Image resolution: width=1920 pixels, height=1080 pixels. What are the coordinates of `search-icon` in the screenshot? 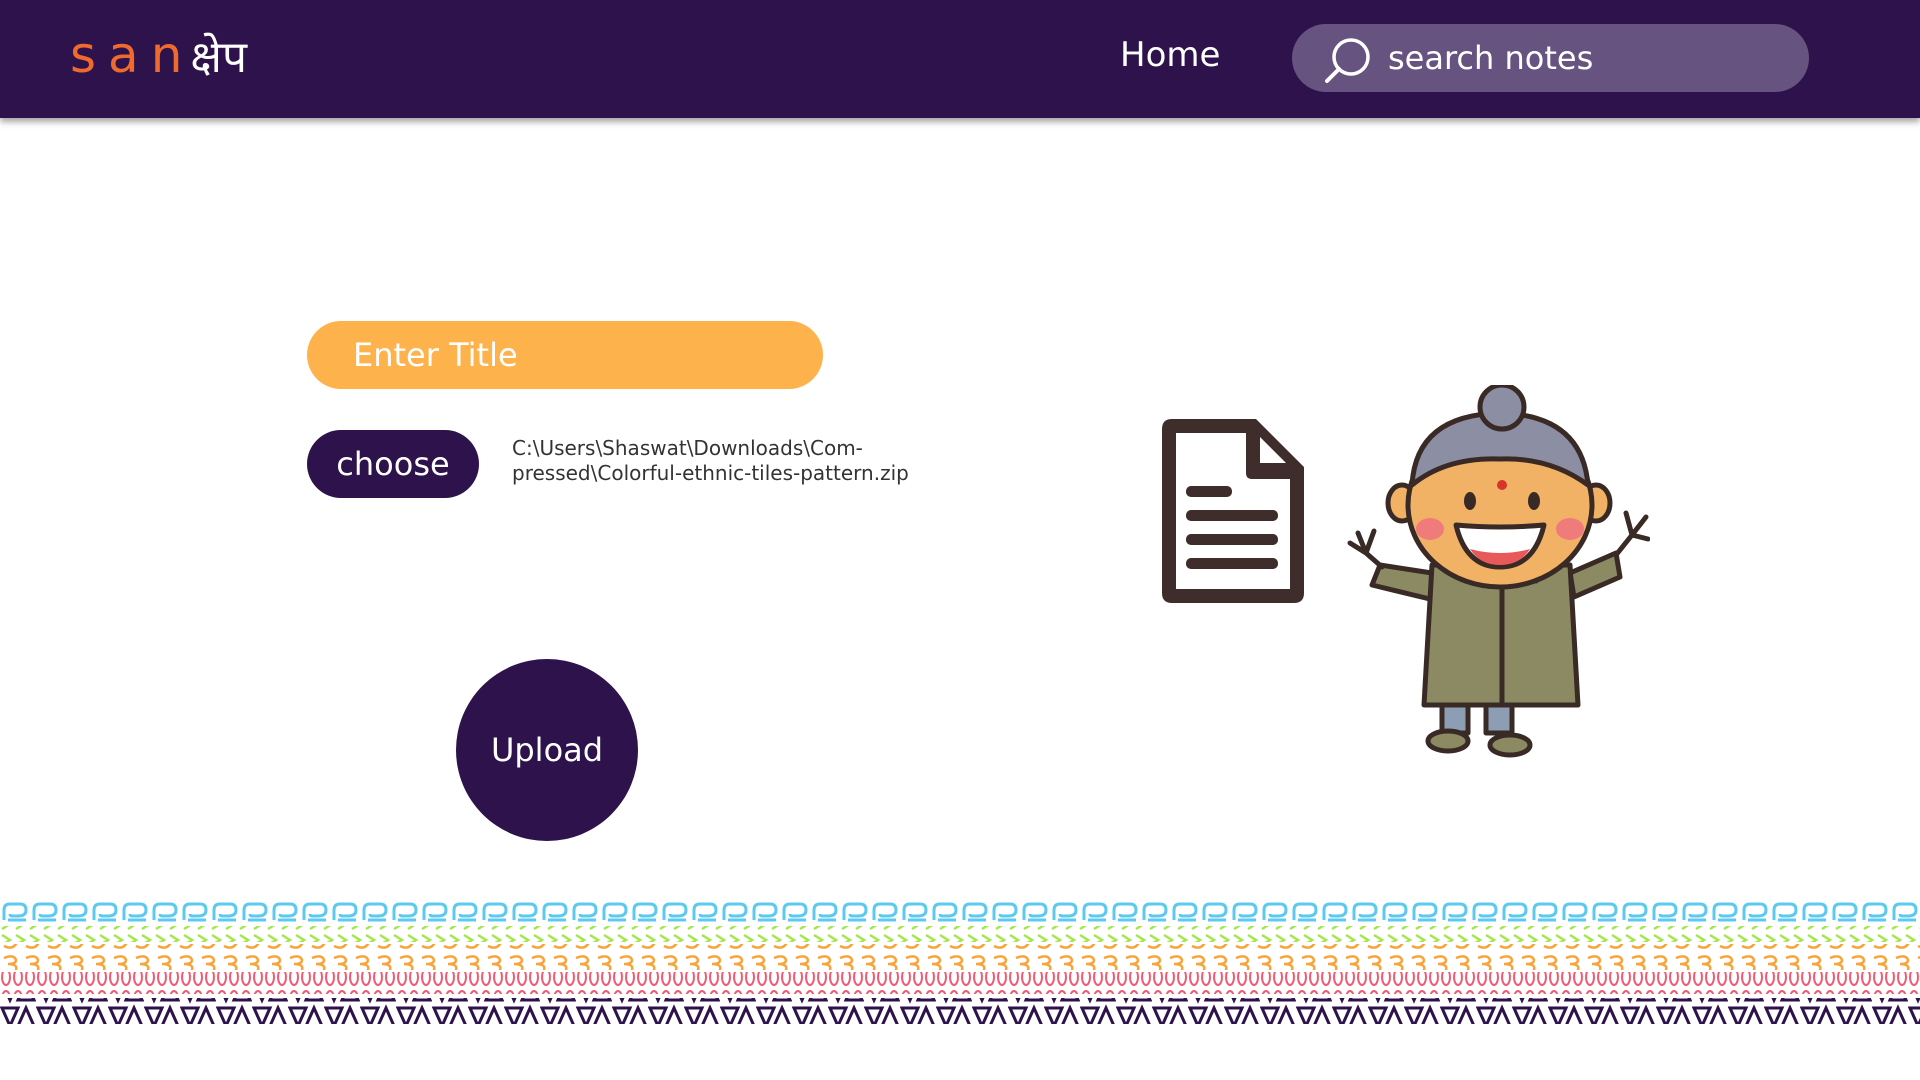 It's located at (1348, 60).